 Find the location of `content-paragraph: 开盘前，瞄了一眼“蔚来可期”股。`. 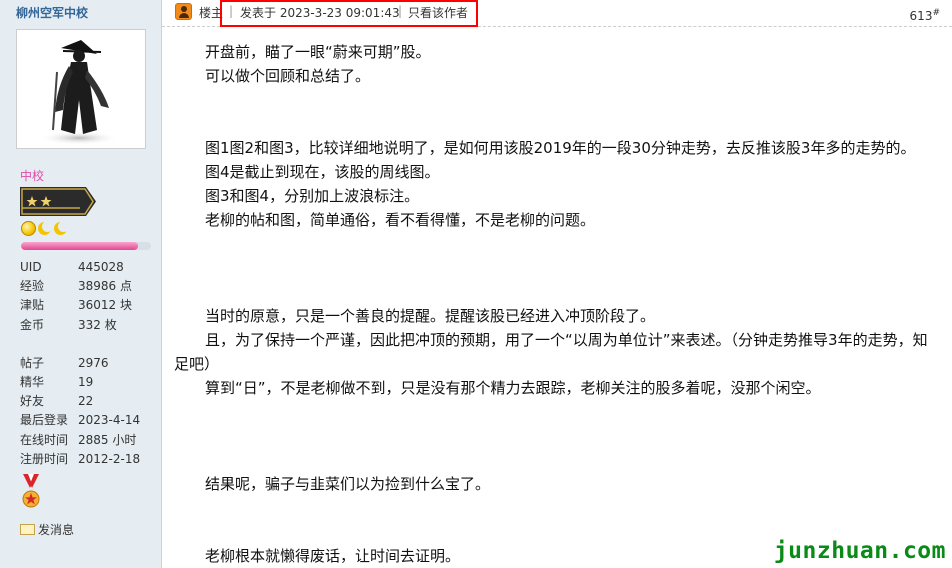

content-paragraph: 开盘前，瞄了一眼“蔚来可期”股。 is located at coordinates (318, 52).